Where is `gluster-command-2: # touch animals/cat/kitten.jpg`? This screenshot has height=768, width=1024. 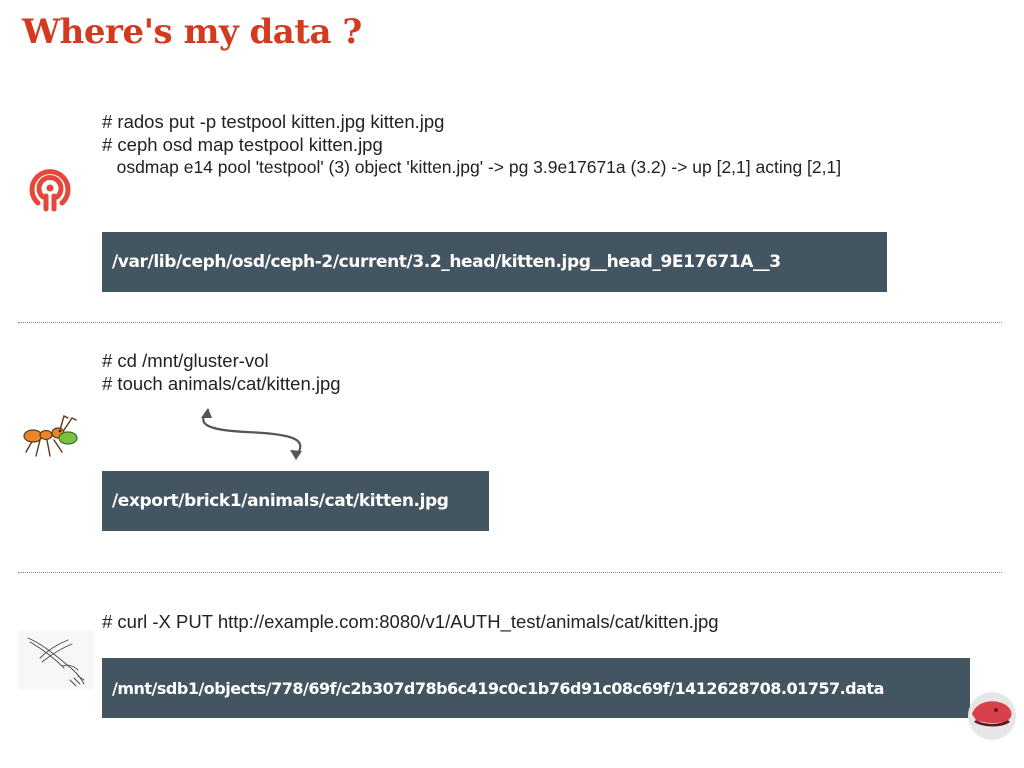 gluster-command-2: # touch animals/cat/kitten.jpg is located at coordinates (221, 383).